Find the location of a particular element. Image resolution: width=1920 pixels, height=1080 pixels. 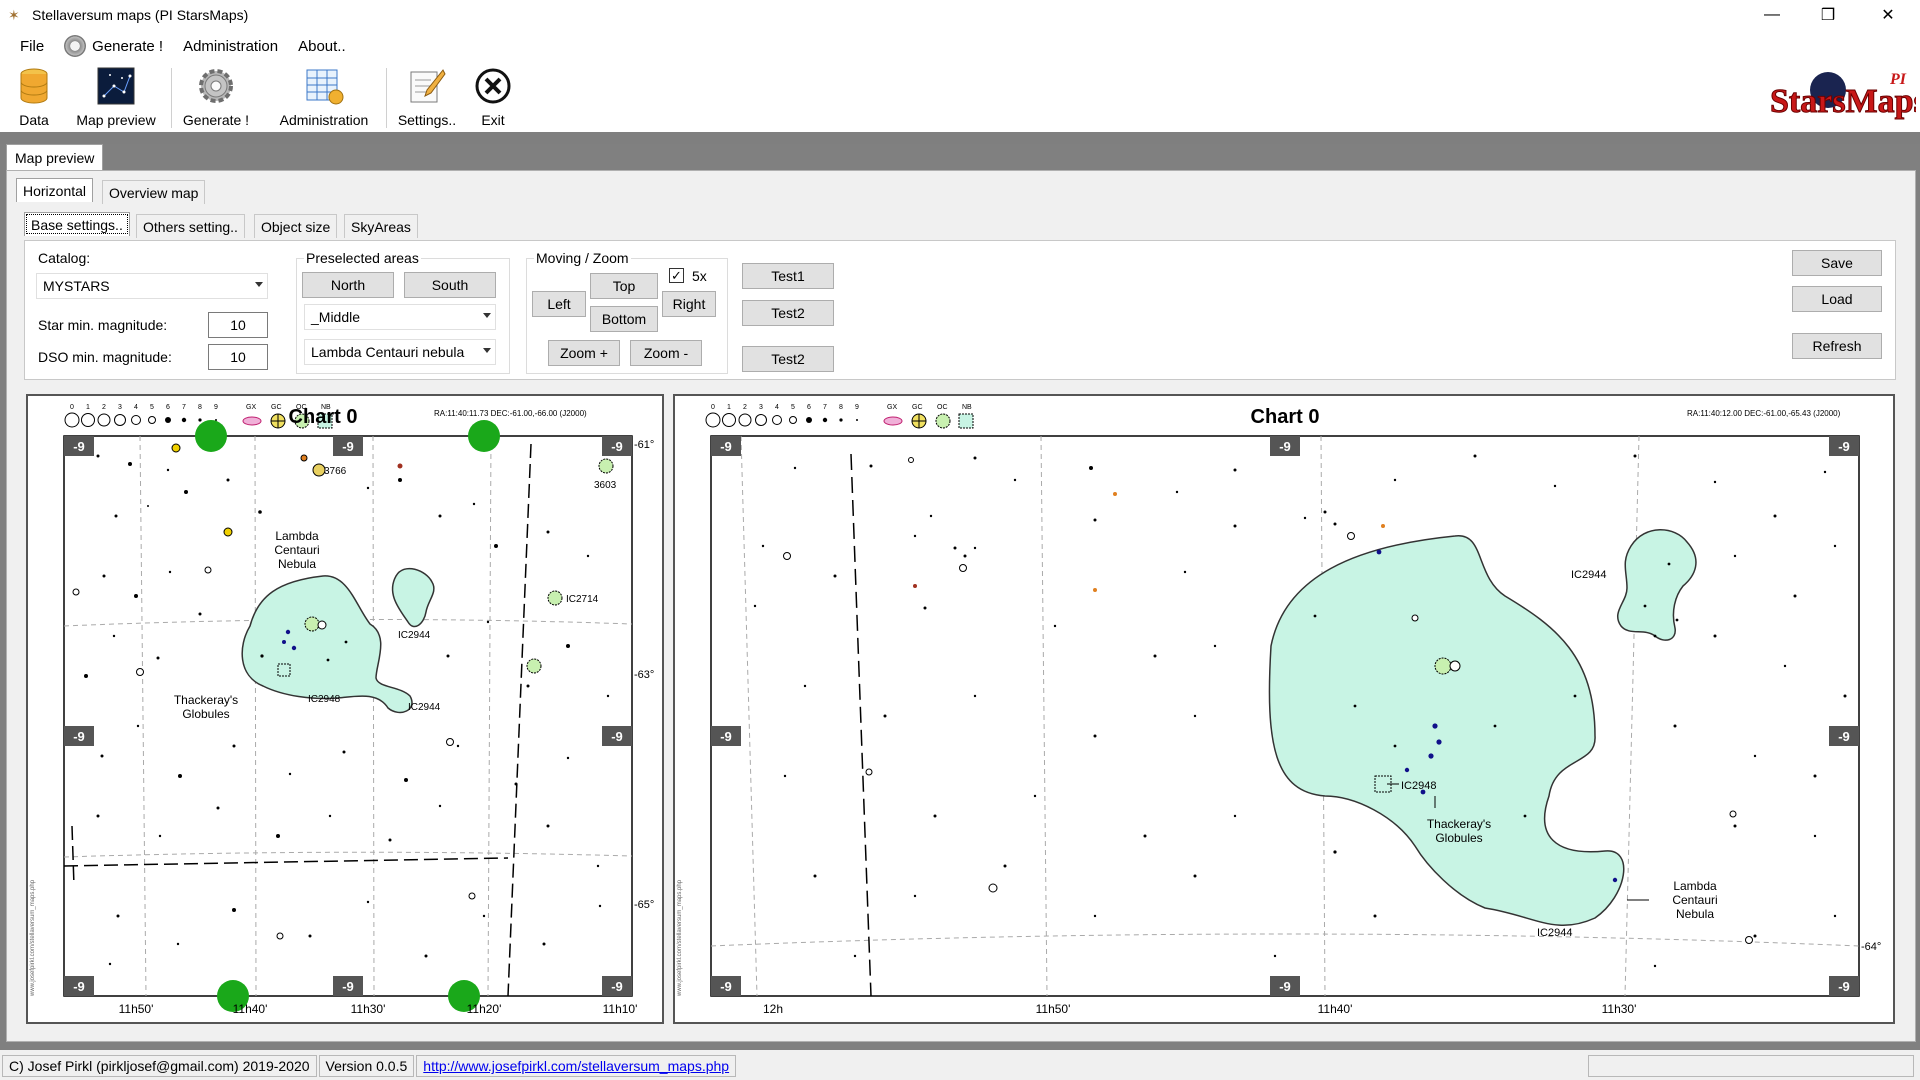

legend-gx: GX is located at coordinates (251, 407).